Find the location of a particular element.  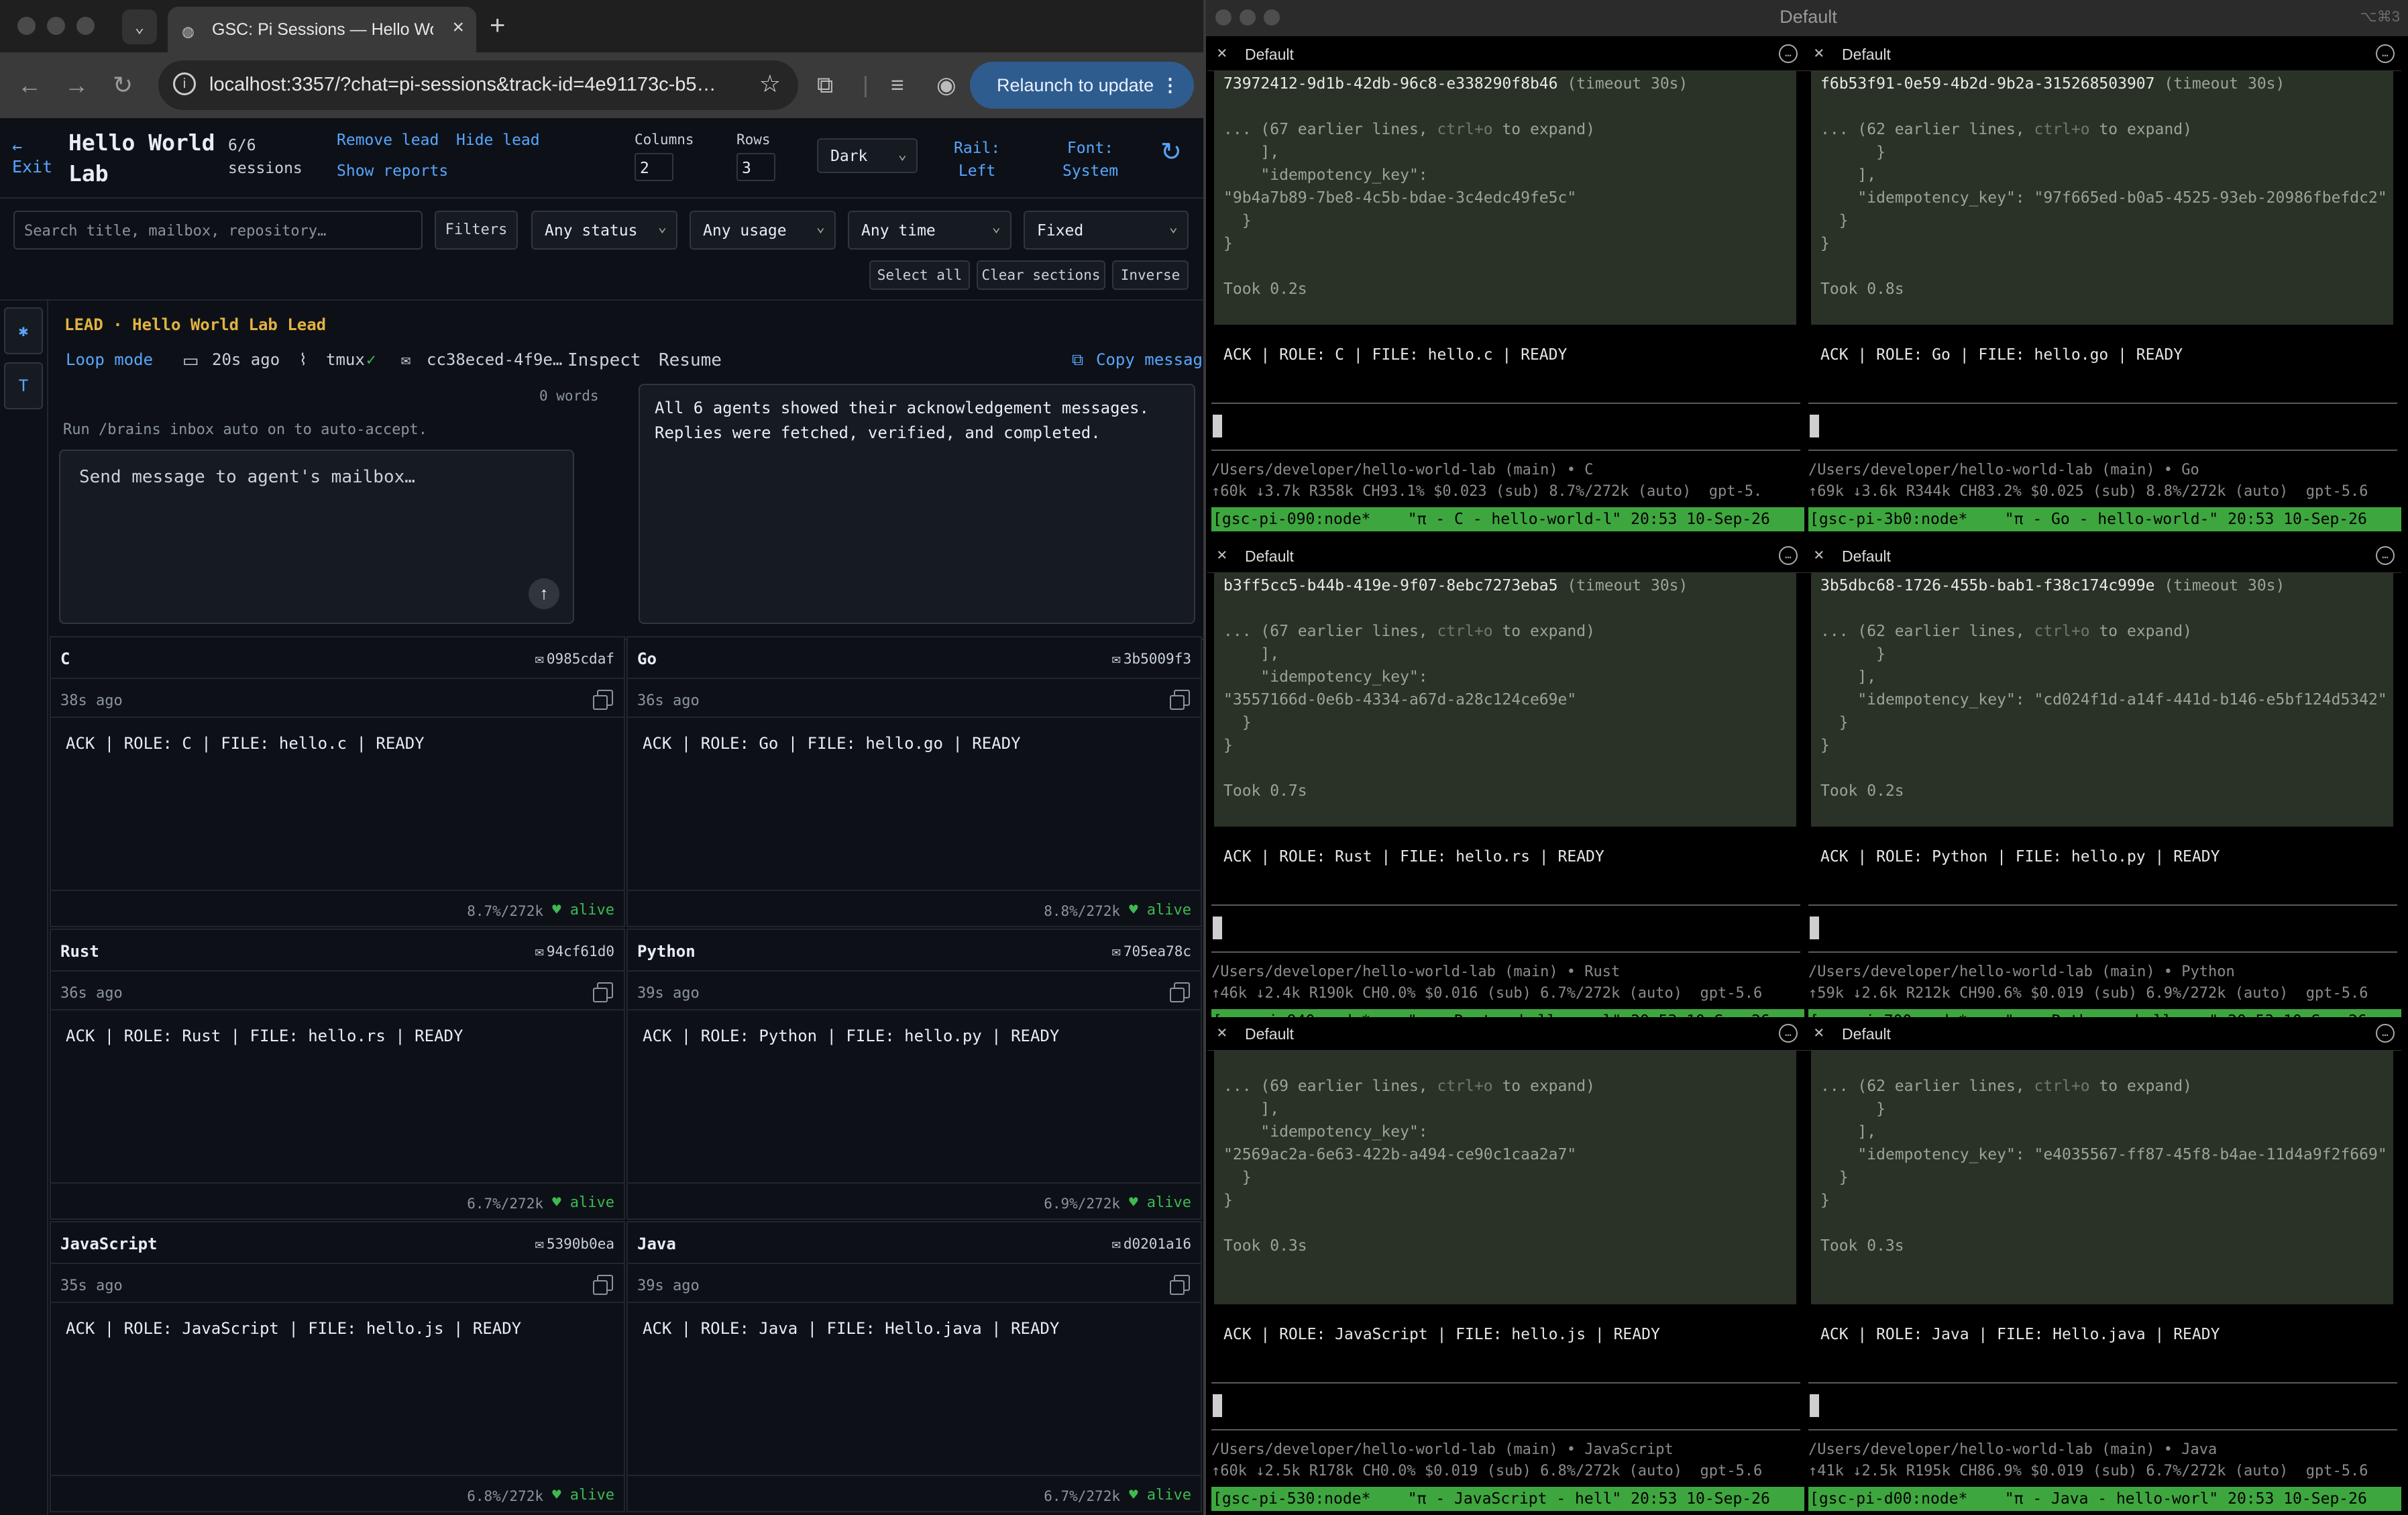

copy-icon: ⧉ is located at coordinates (1077, 359).